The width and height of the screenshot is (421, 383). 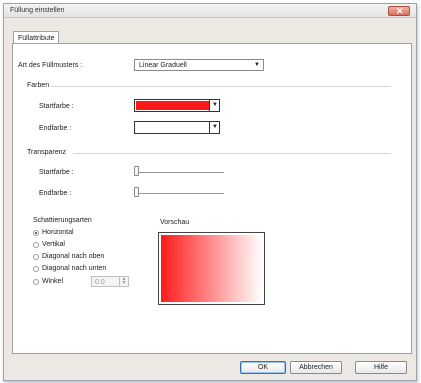 I want to click on cancel-button: Abbrechen, so click(x=316, y=367).